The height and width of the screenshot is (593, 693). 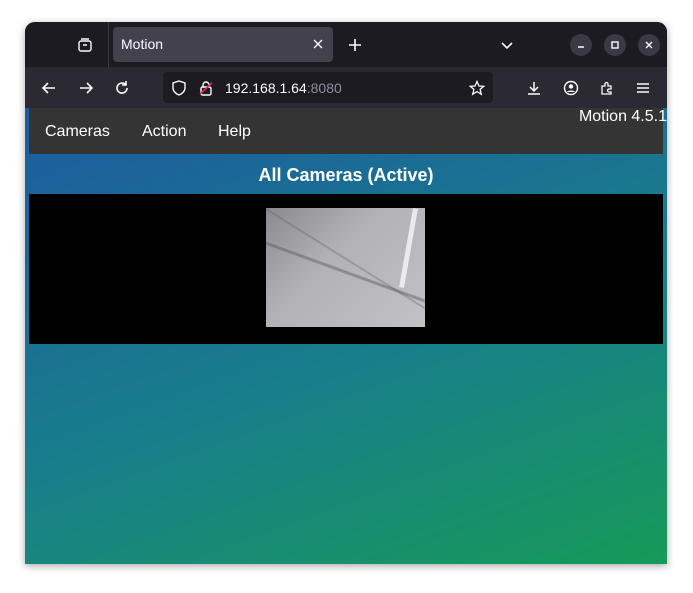 I want to click on menu-action: Action, so click(x=164, y=132).